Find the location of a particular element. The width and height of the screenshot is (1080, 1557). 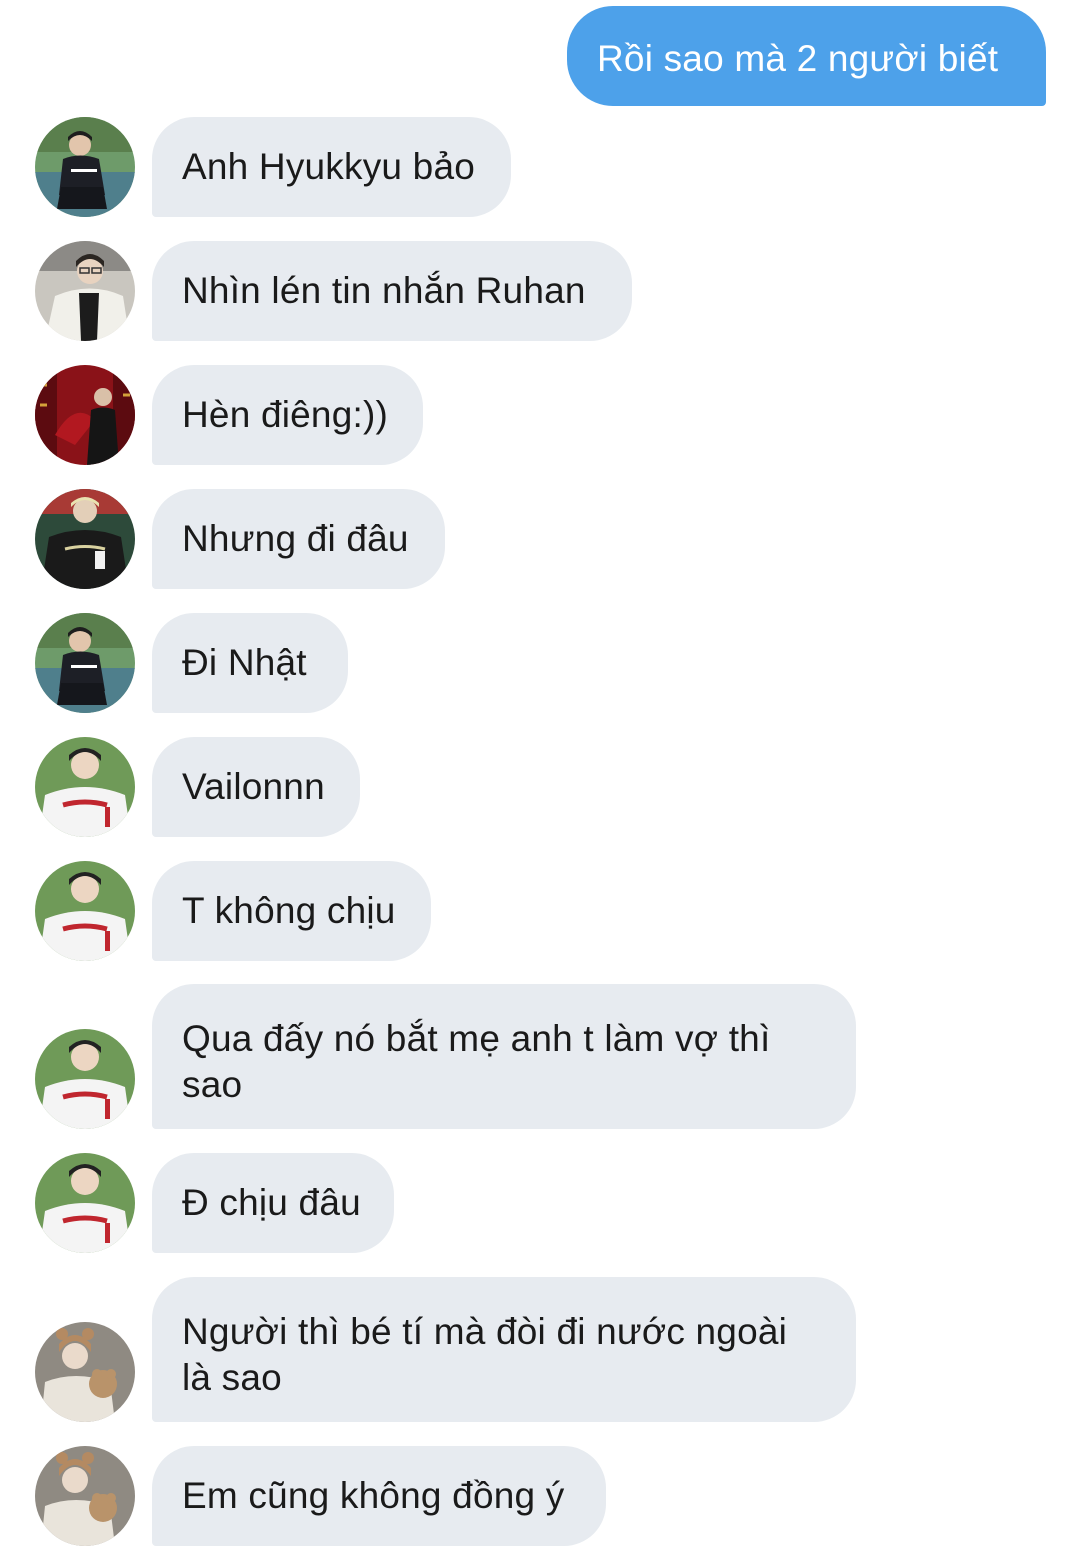

message-text: Đ chịu đâu is located at coordinates (271, 1202).